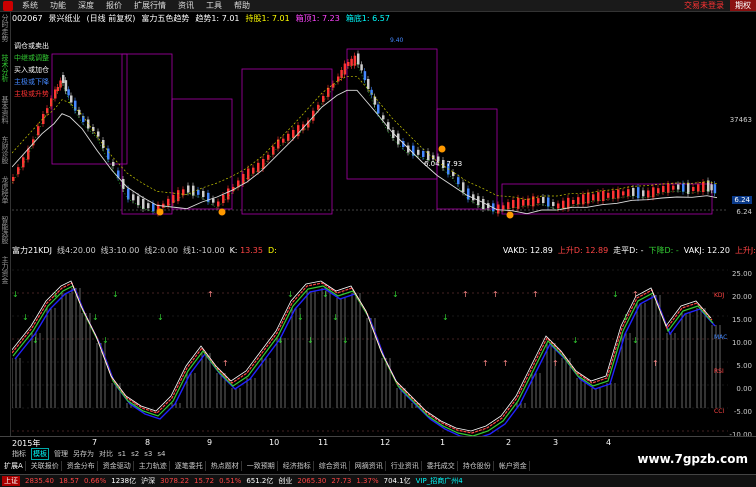  I want to click on extension-tab: 一致预期, so click(261, 465).